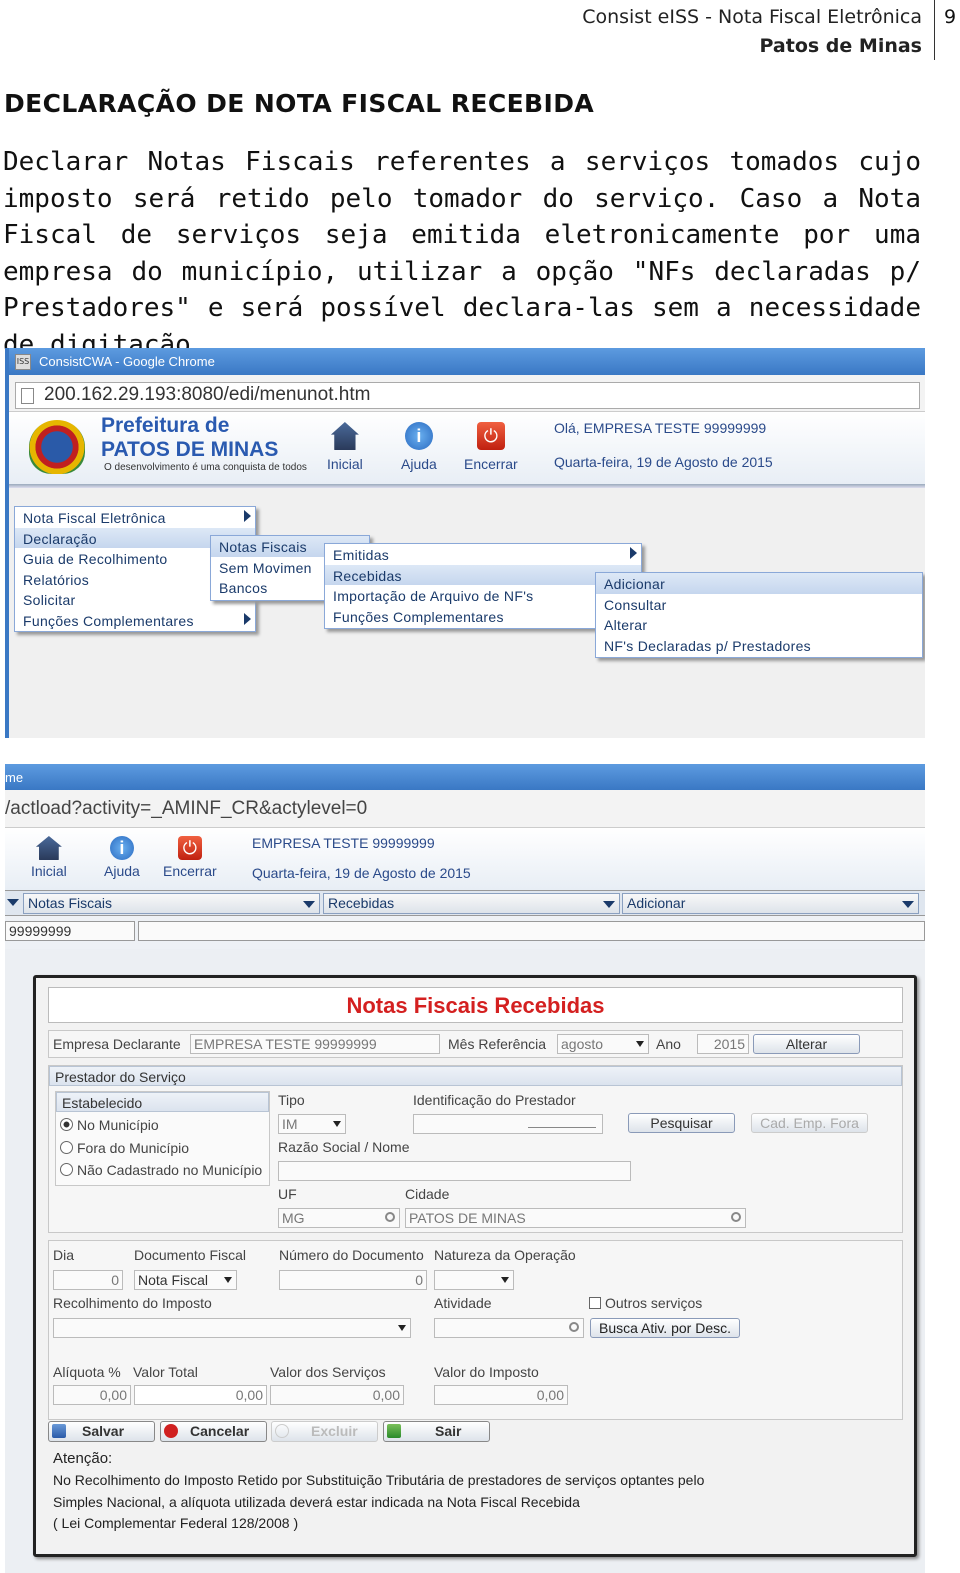 The height and width of the screenshot is (1573, 960). I want to click on menu-item-alterar: Alterar, so click(759, 624).